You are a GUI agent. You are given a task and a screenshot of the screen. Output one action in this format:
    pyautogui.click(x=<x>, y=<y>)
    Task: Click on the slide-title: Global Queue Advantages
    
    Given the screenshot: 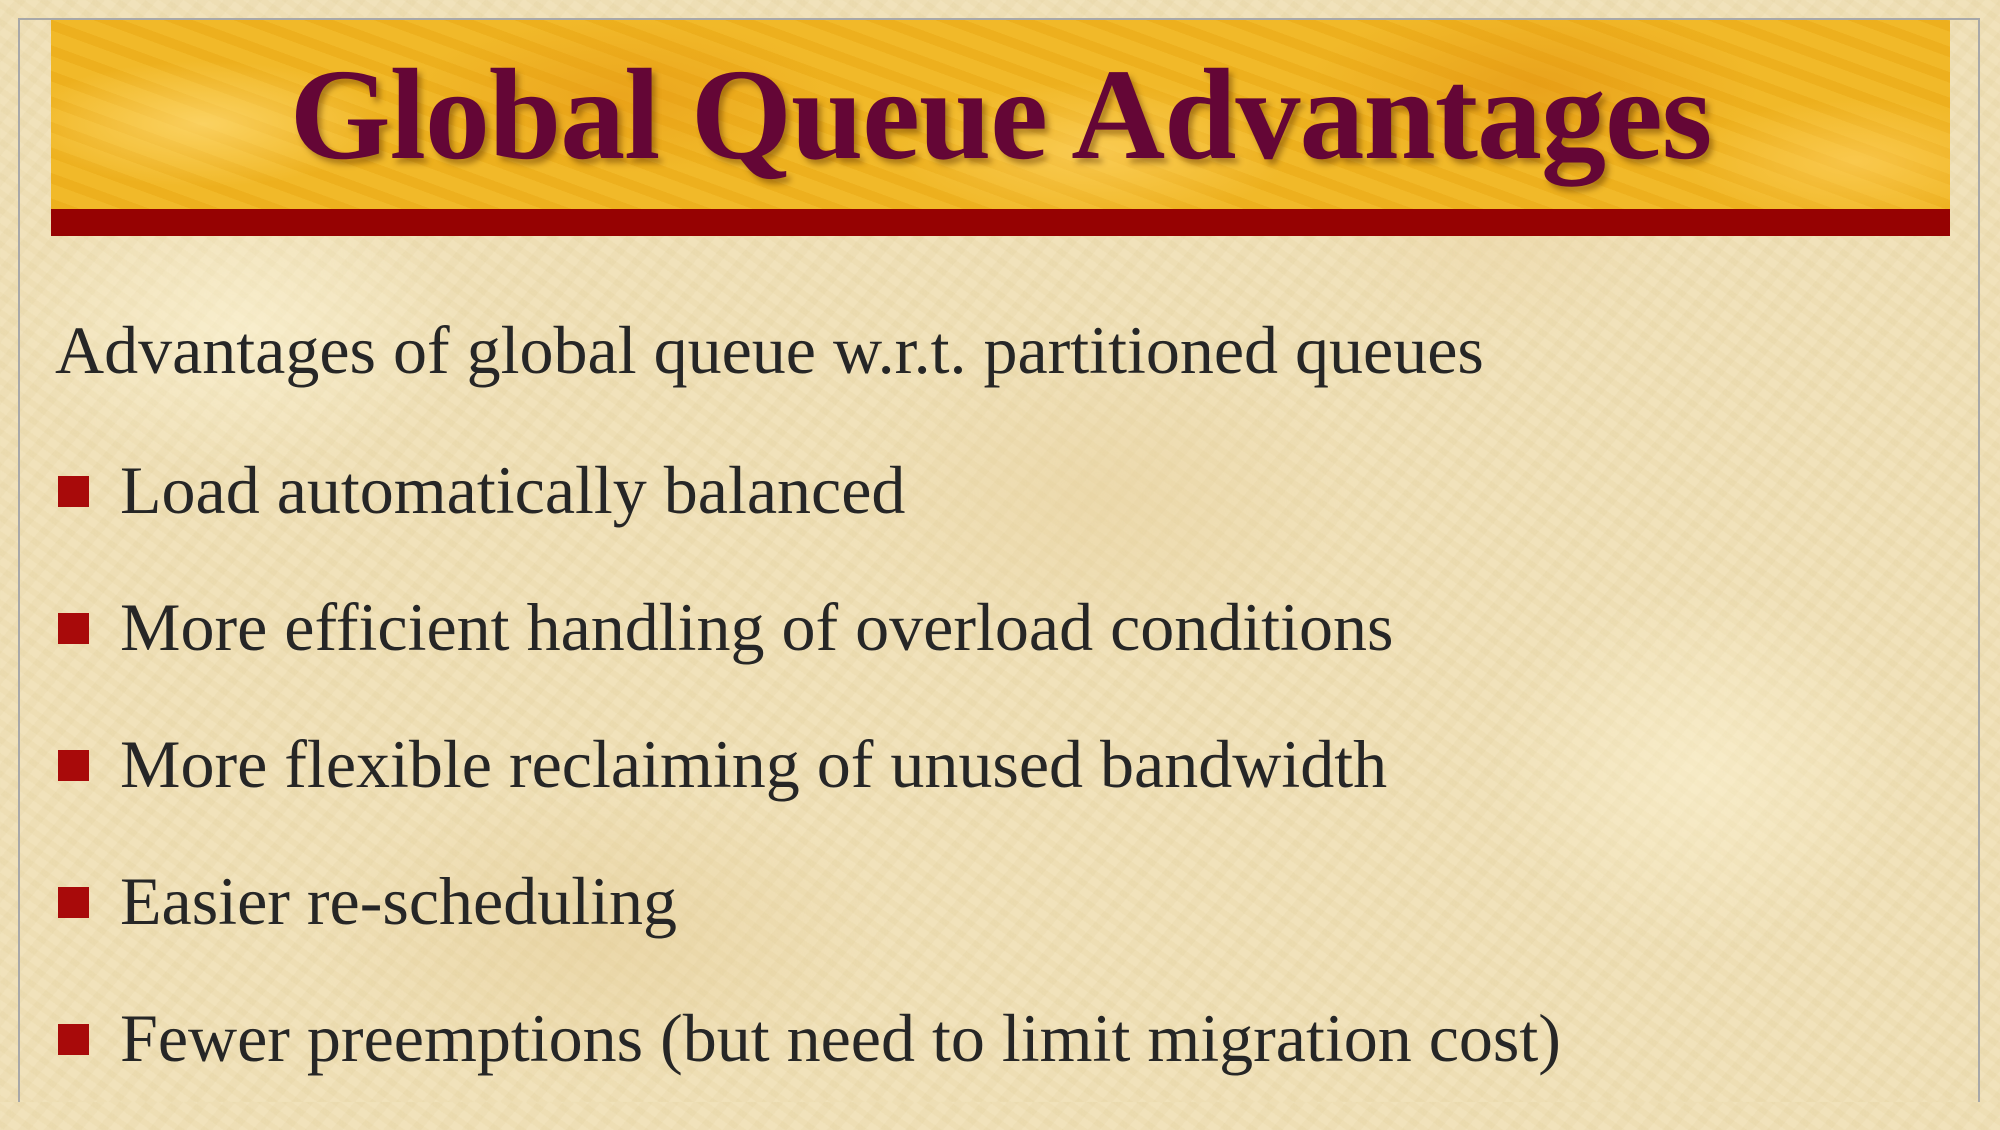 What is the action you would take?
    pyautogui.click(x=1001, y=114)
    